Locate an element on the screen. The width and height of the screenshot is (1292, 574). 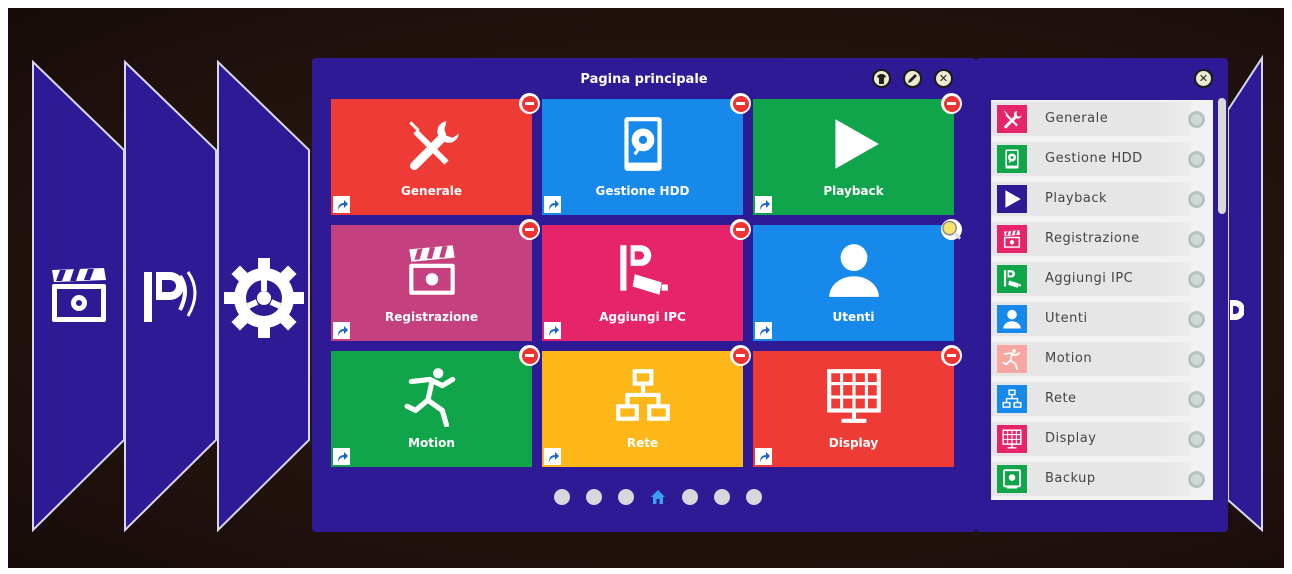
tile-utenti: Utenti is located at coordinates (857, 280).